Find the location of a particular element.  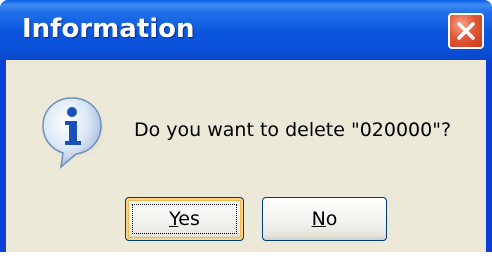

yes-button: Yes is located at coordinates (184, 219).